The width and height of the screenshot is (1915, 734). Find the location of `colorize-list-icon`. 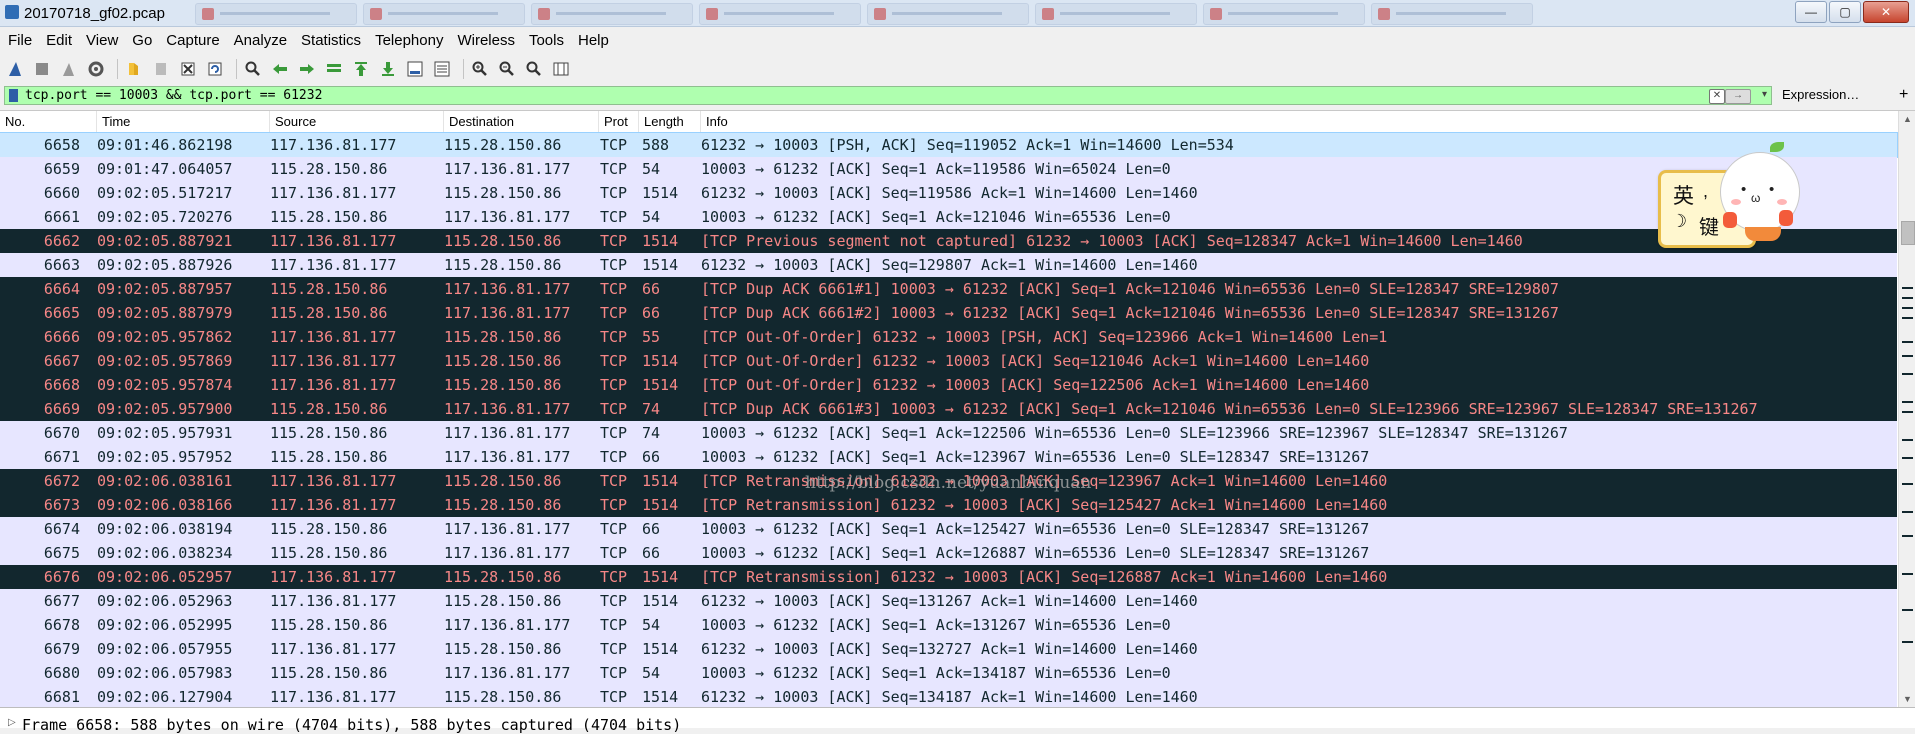

colorize-list-icon is located at coordinates (442, 69).